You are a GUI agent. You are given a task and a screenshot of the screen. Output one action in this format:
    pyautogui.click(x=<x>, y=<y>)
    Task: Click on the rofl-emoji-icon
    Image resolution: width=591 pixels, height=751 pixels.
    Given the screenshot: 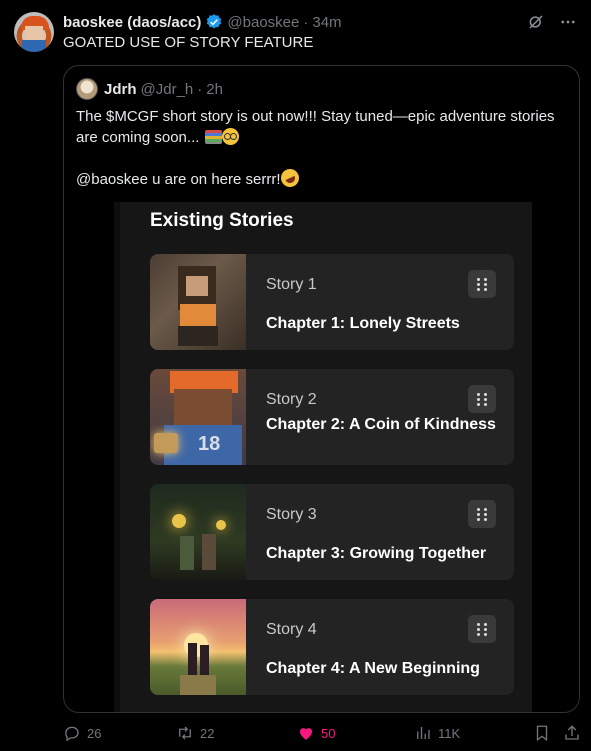 What is the action you would take?
    pyautogui.click(x=289, y=178)
    